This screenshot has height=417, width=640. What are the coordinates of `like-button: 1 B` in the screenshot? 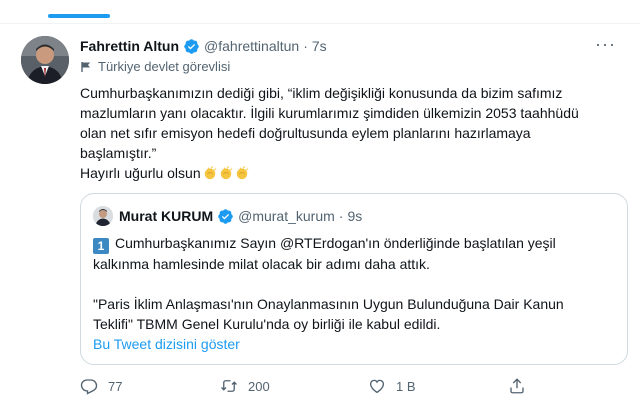 It's located at (392, 386).